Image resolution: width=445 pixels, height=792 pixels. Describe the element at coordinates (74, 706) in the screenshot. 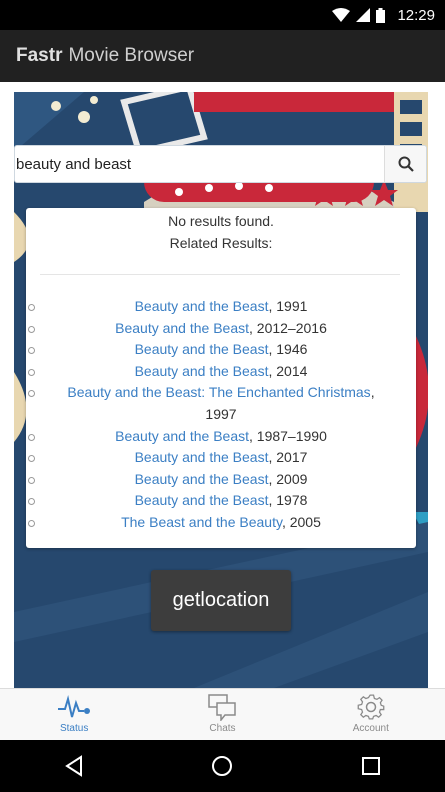

I see `pulse-icon` at that location.